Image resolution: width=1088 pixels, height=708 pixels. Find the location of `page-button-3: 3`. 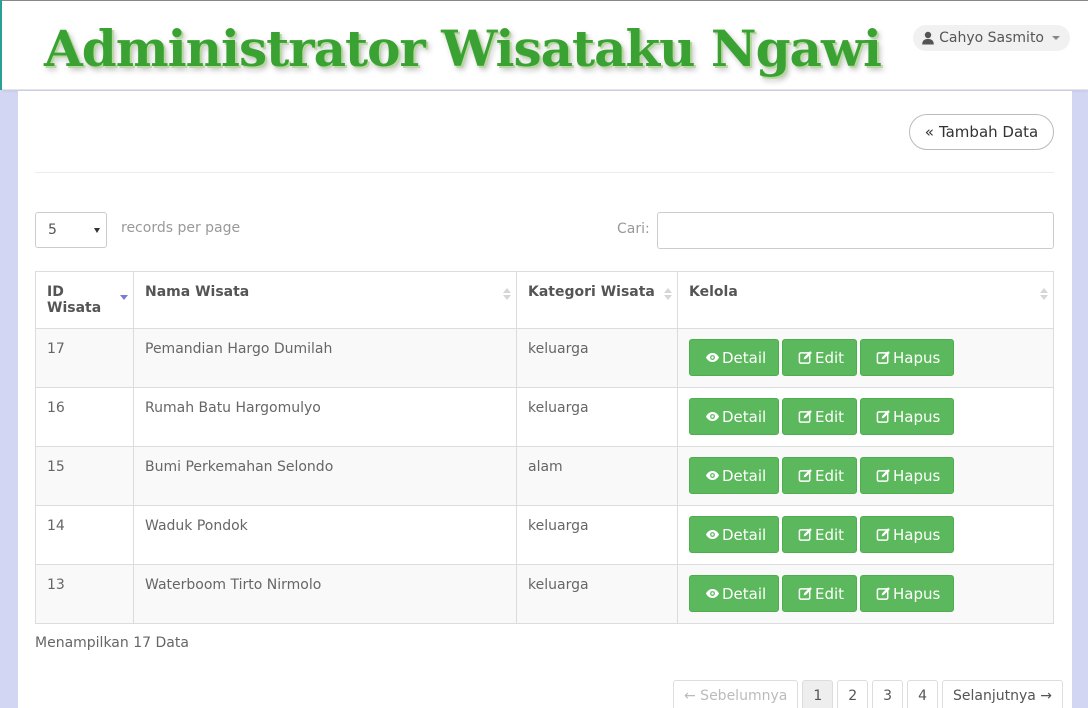

page-button-3: 3 is located at coordinates (888, 694).